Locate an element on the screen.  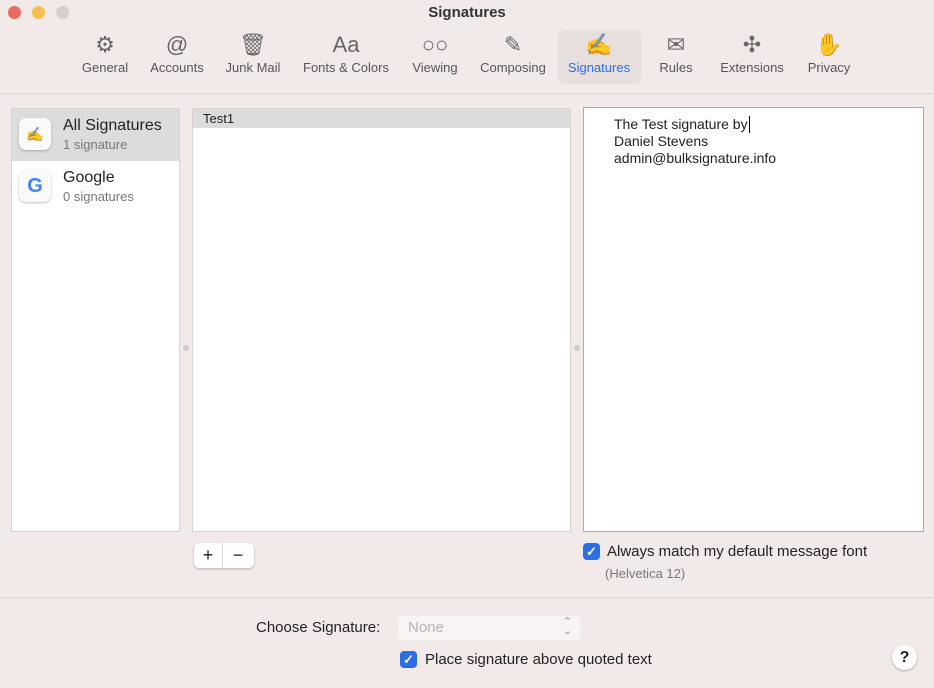
compose-icon: ✎ is located at coordinates (513, 44).